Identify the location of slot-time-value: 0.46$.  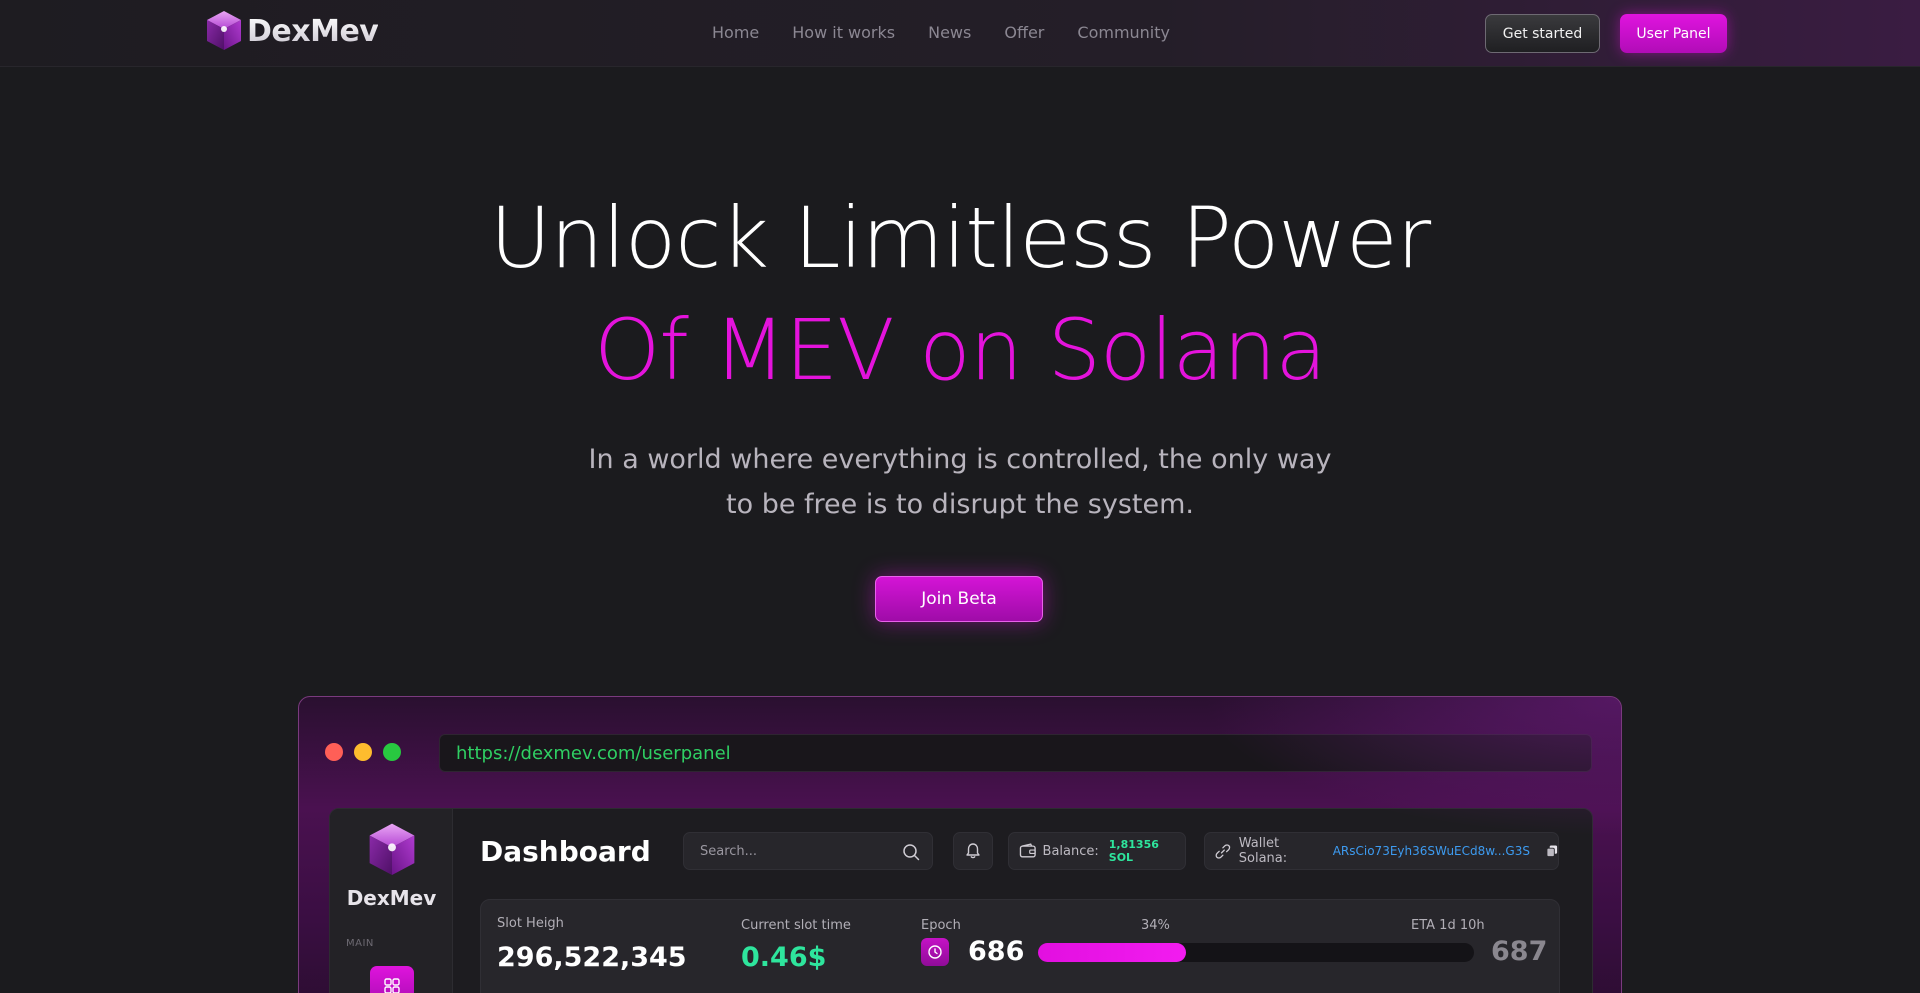
(784, 957).